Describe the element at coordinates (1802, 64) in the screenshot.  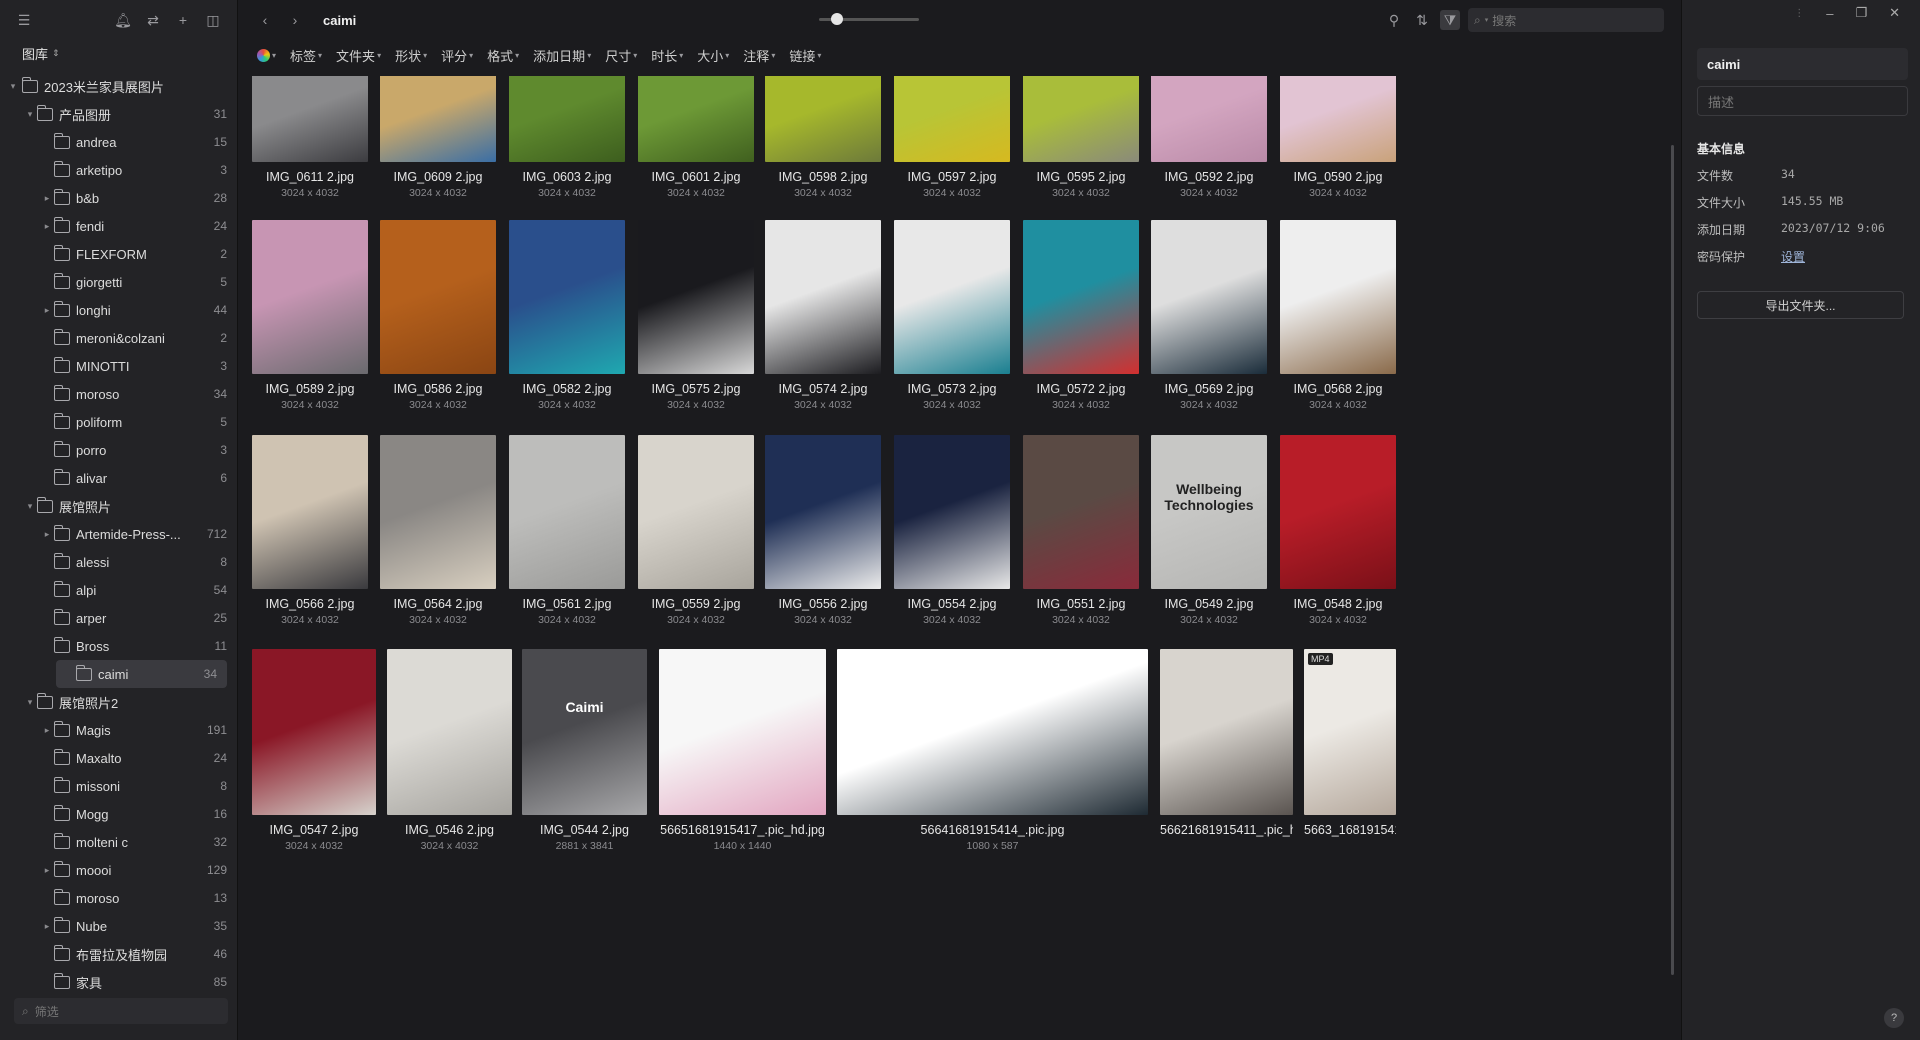
I see `folder-name-field: caimi` at that location.